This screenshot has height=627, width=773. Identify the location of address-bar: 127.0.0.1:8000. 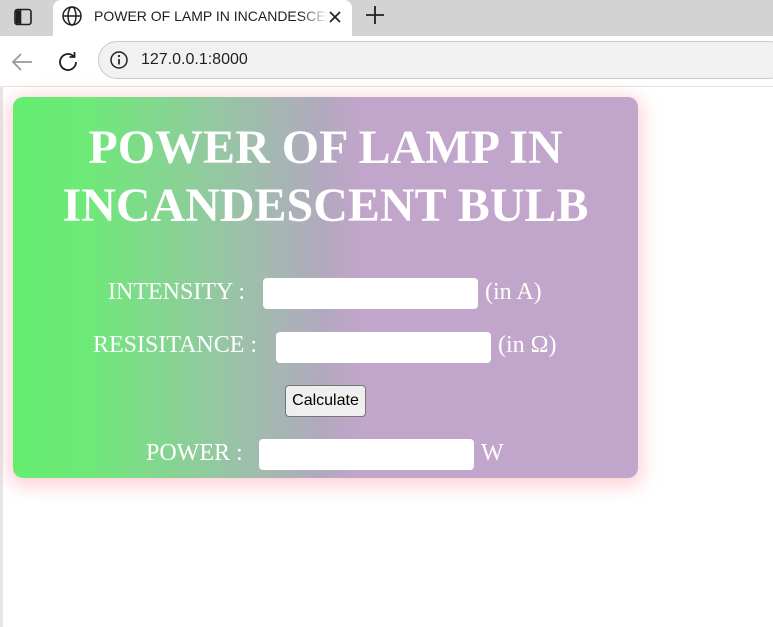
(435, 60).